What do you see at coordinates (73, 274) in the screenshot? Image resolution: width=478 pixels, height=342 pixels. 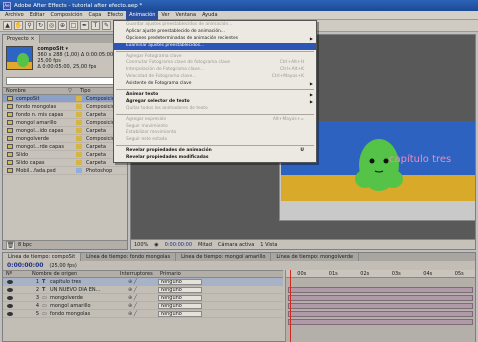 I see `col-source-name: Nombre de origen` at bounding box center [73, 274].